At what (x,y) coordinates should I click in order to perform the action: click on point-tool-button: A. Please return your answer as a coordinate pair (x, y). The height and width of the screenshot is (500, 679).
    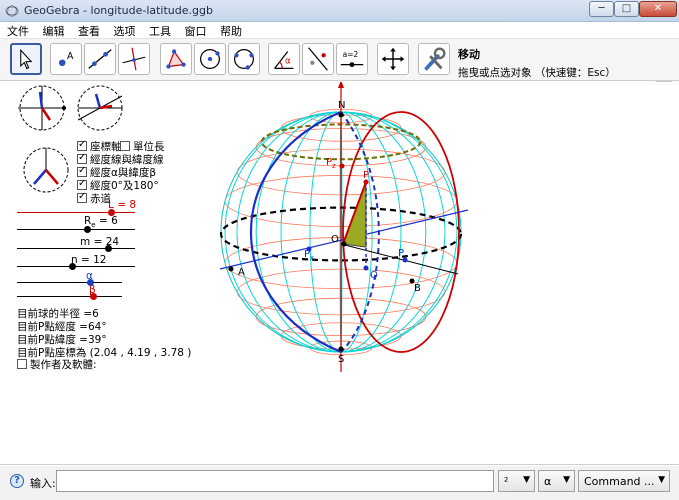
    Looking at the image, I should click on (66, 59).